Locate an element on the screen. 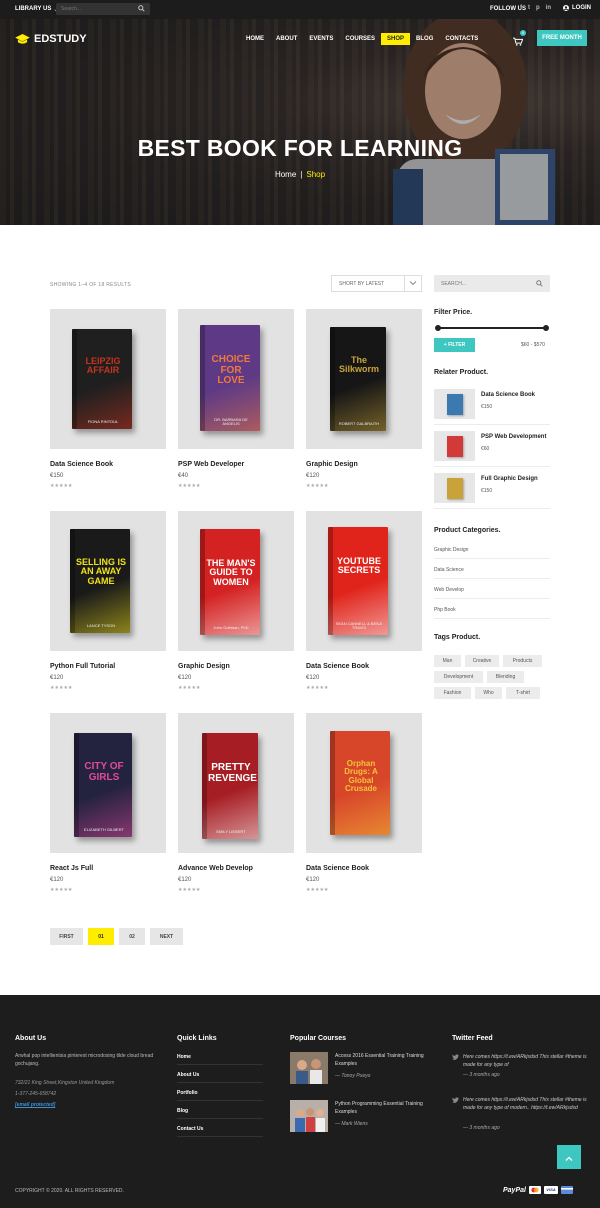 The width and height of the screenshot is (600, 1208). cart-button: 0 is located at coordinates (519, 38).